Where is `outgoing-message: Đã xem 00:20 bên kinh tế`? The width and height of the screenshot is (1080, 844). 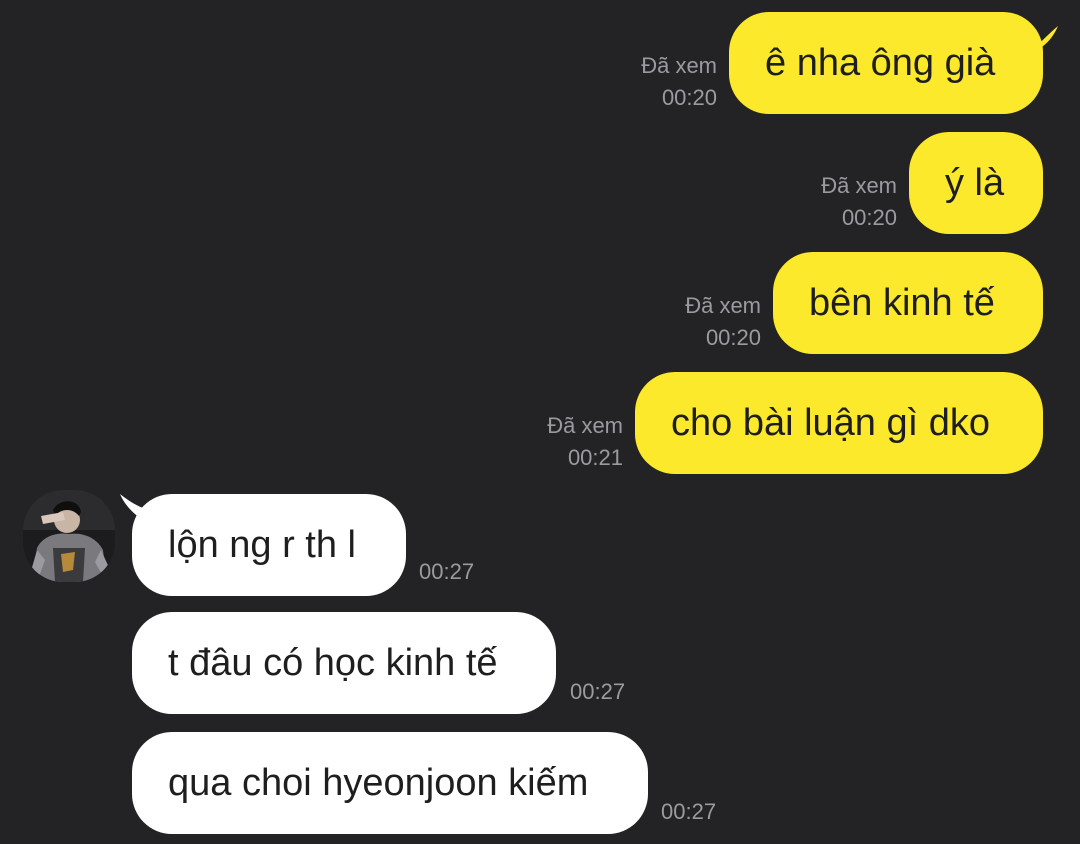
outgoing-message: Đã xem 00:20 bên kinh tế is located at coordinates (540, 304).